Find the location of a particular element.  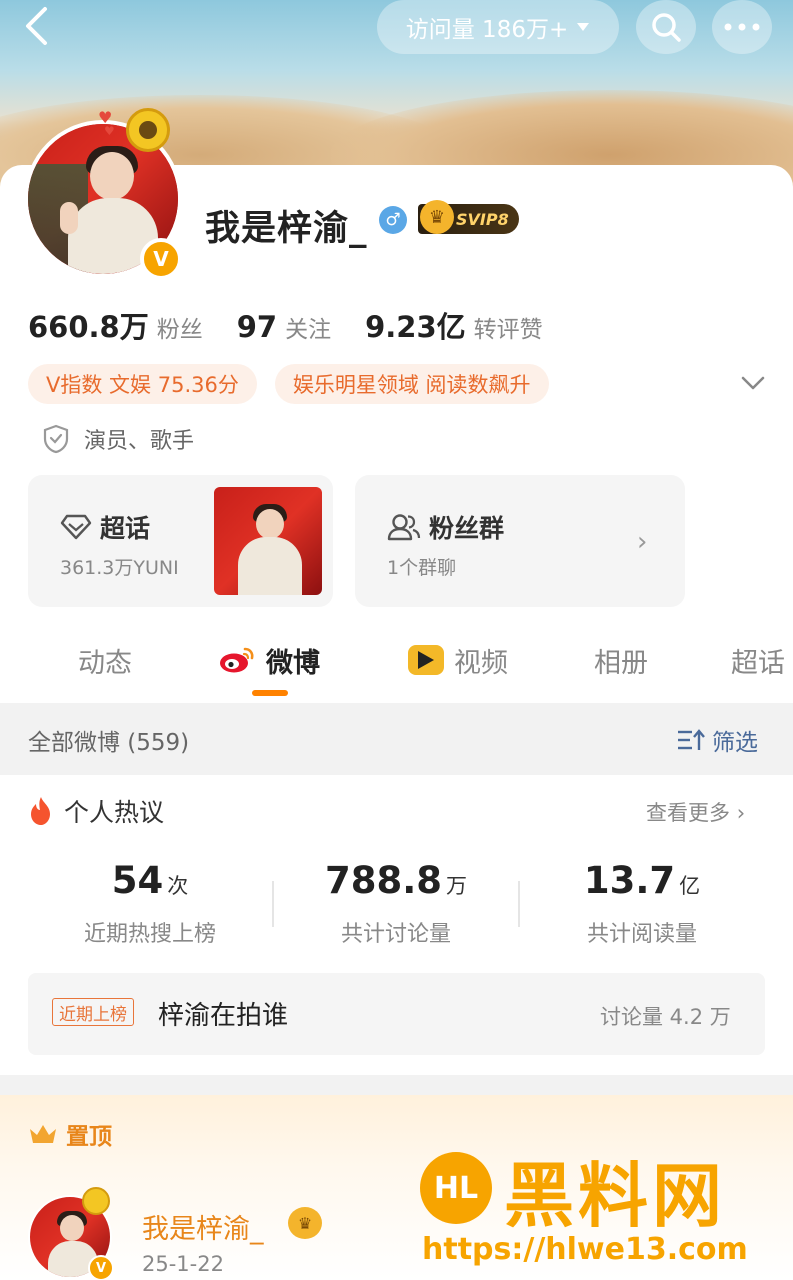

supertopic-card: 超话 361.3万YUNI is located at coordinates (180, 541).